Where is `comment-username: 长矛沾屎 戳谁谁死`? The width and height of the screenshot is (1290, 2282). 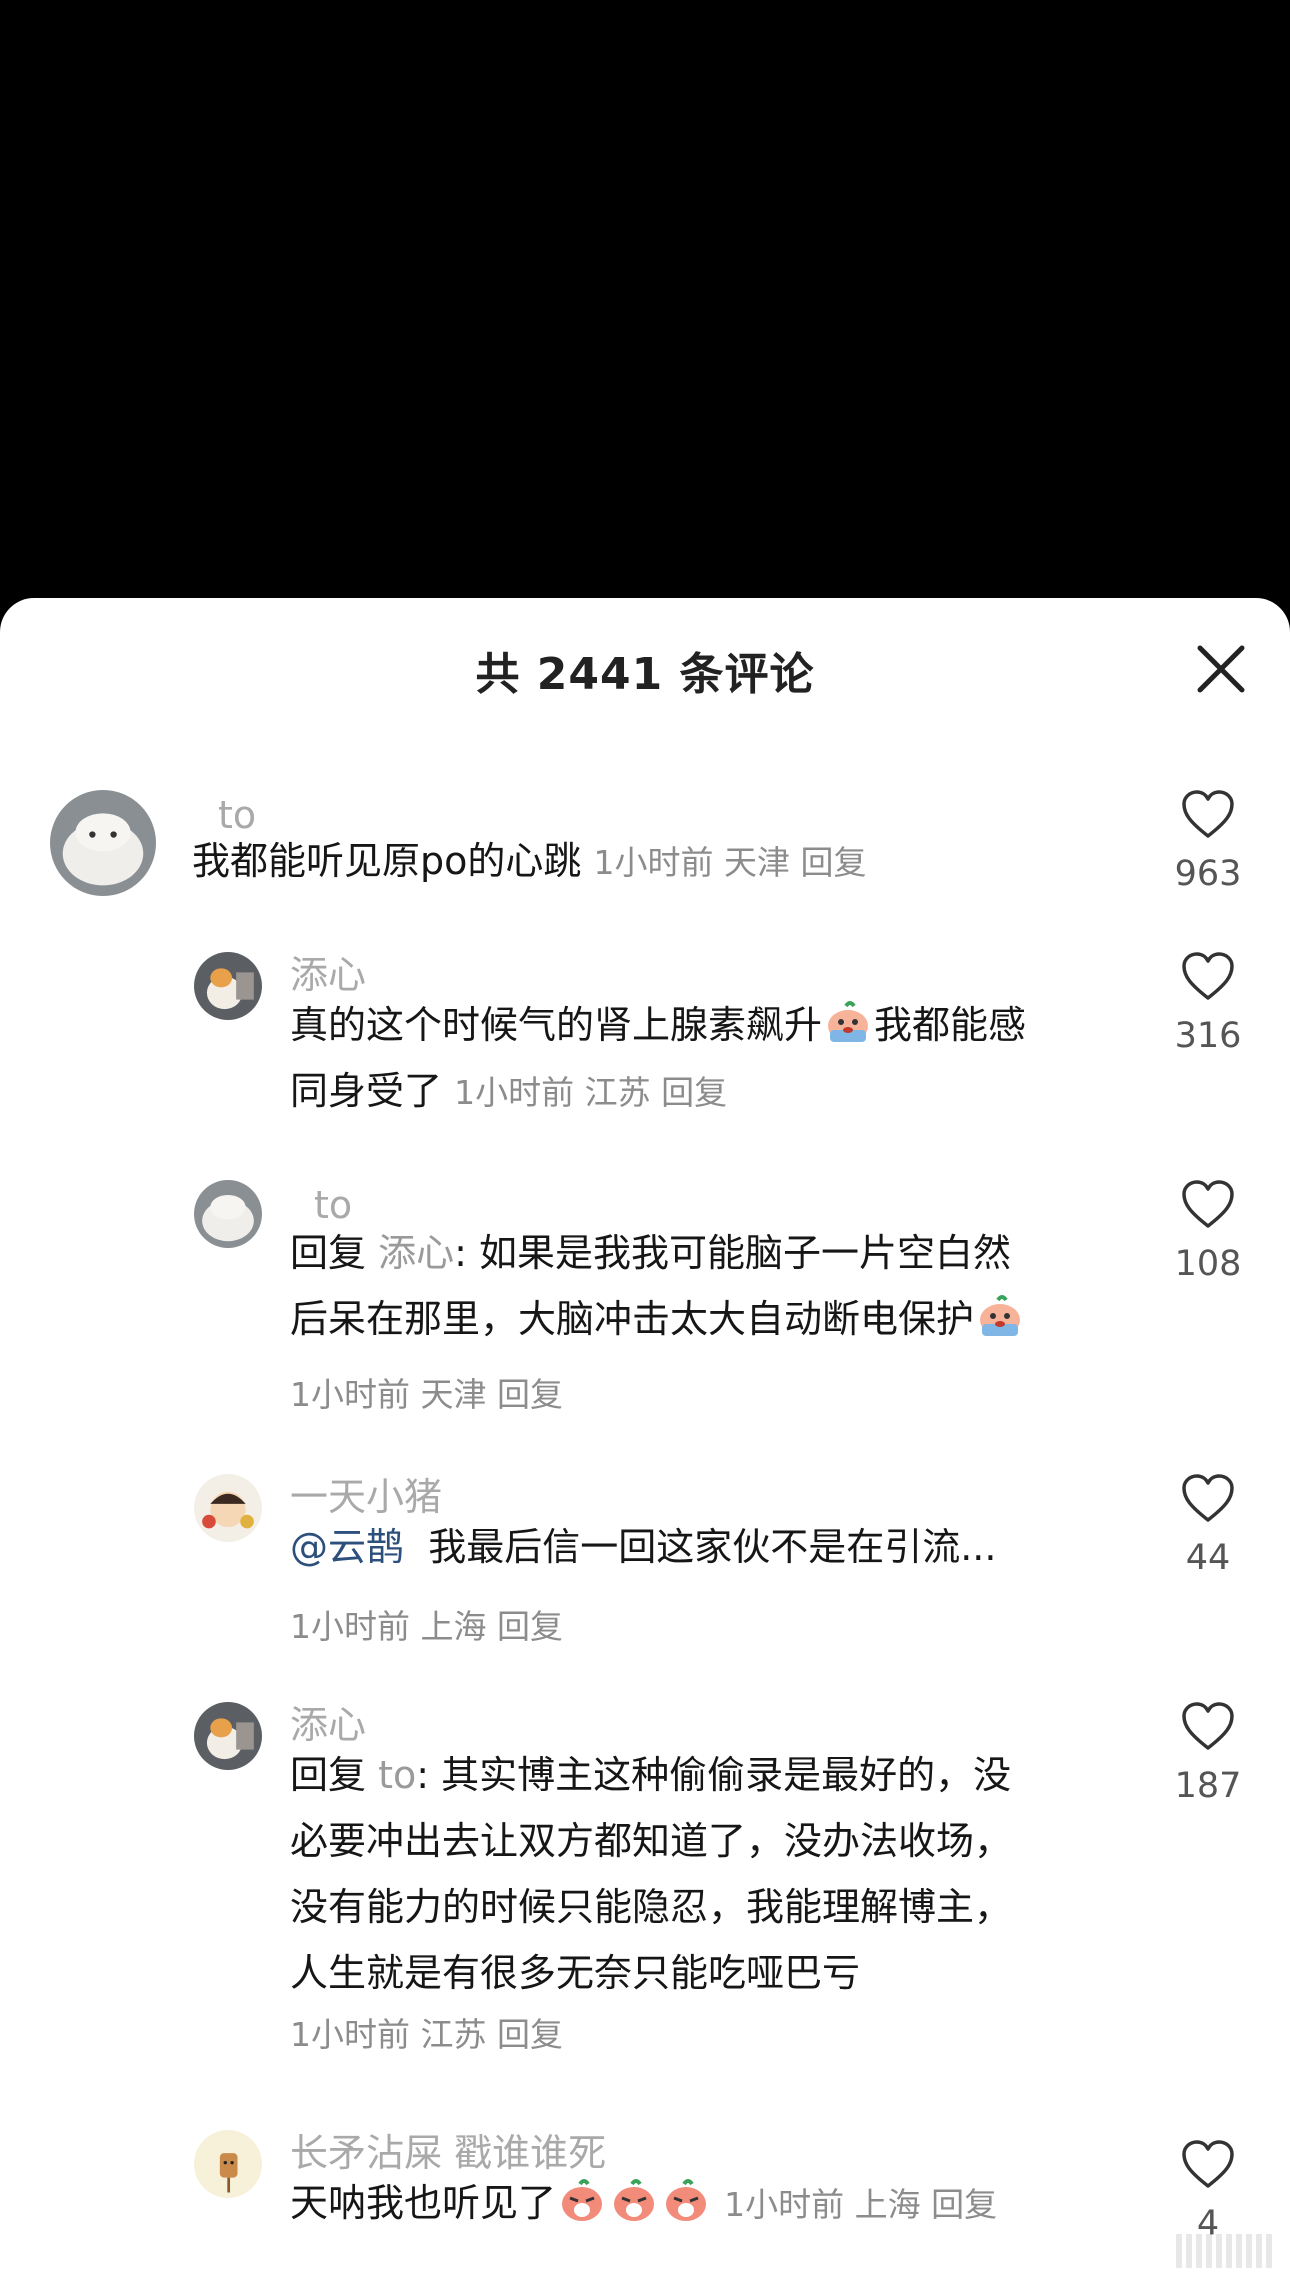
comment-username: 长矛沾屎 戳谁谁死 is located at coordinates (448, 2153).